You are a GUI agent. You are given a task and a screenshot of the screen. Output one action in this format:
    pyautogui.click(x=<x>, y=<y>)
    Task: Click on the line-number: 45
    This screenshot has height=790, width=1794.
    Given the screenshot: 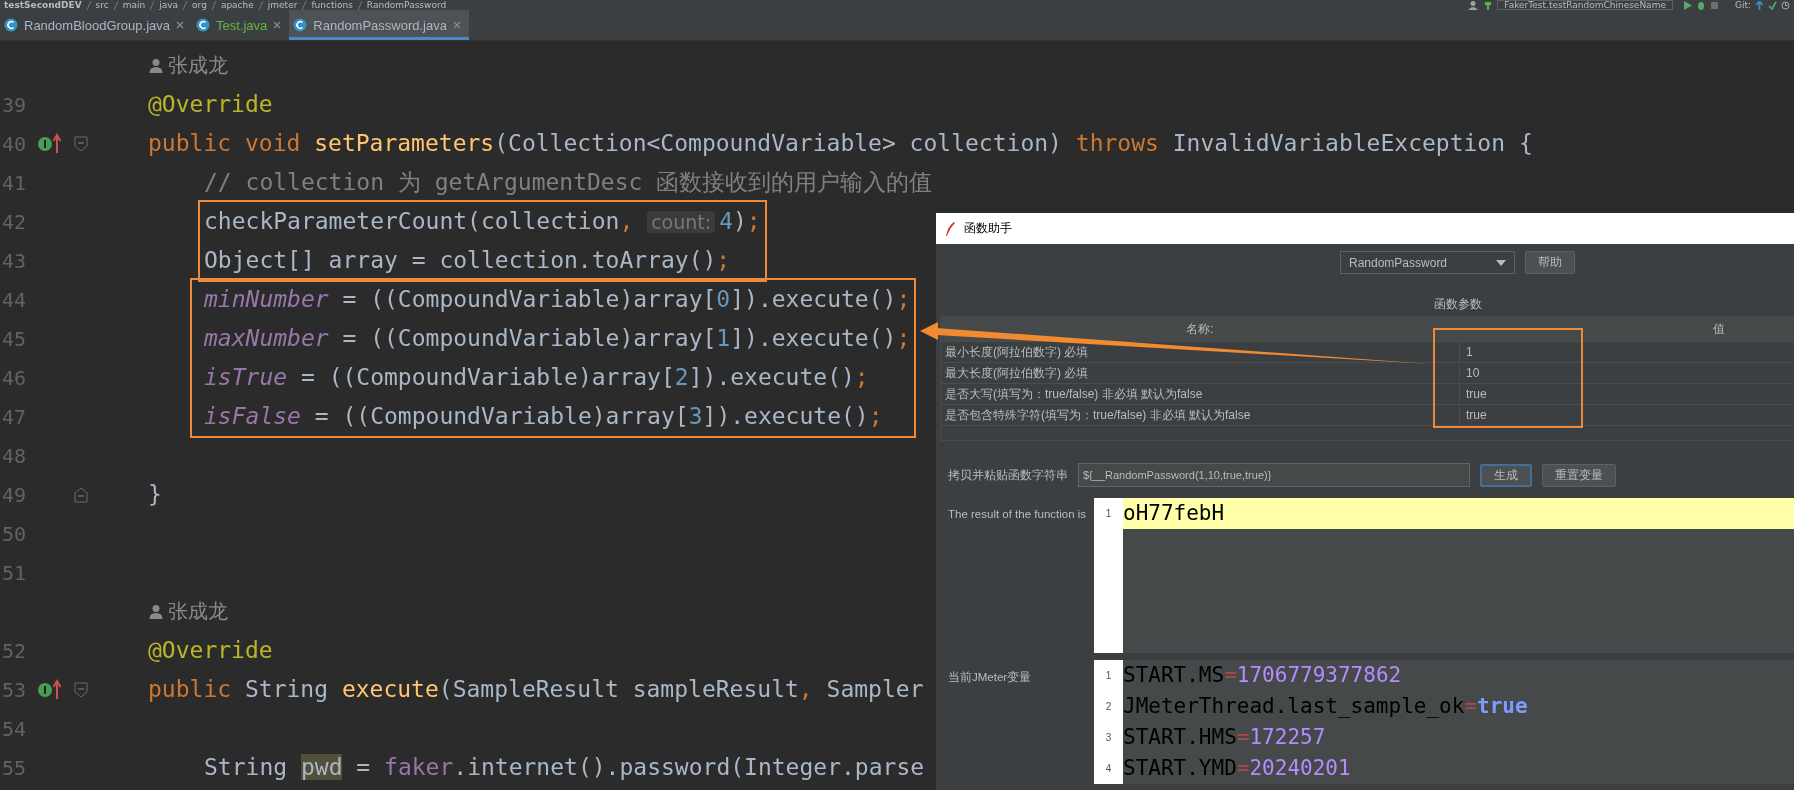 What is the action you would take?
    pyautogui.click(x=13, y=338)
    